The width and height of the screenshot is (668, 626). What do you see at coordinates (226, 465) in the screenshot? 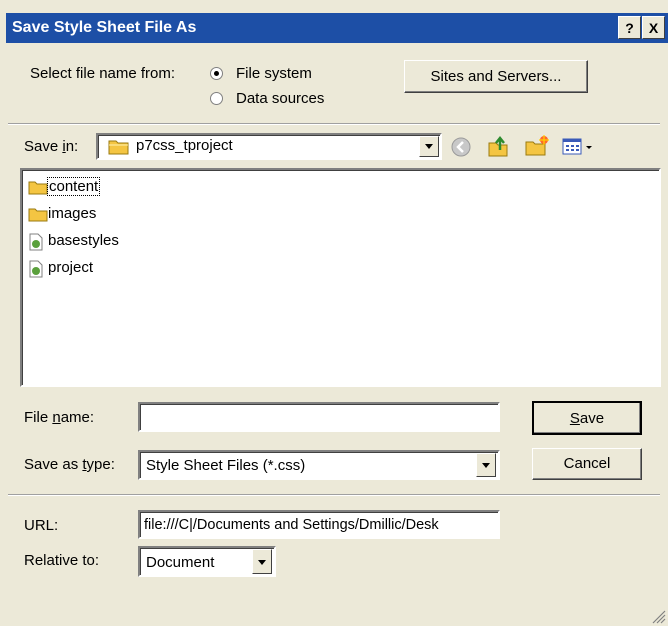
I see `save-as-type-value: Style Sheet Files (*.css)` at bounding box center [226, 465].